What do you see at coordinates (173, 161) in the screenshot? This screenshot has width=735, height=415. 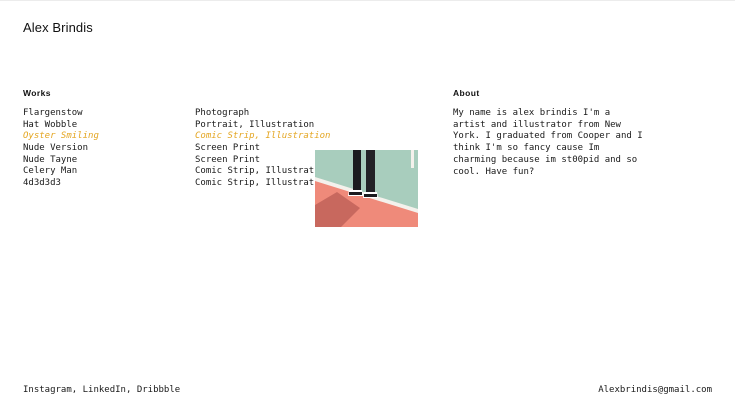 I see `work-item: Nude Tayne Screen Print` at bounding box center [173, 161].